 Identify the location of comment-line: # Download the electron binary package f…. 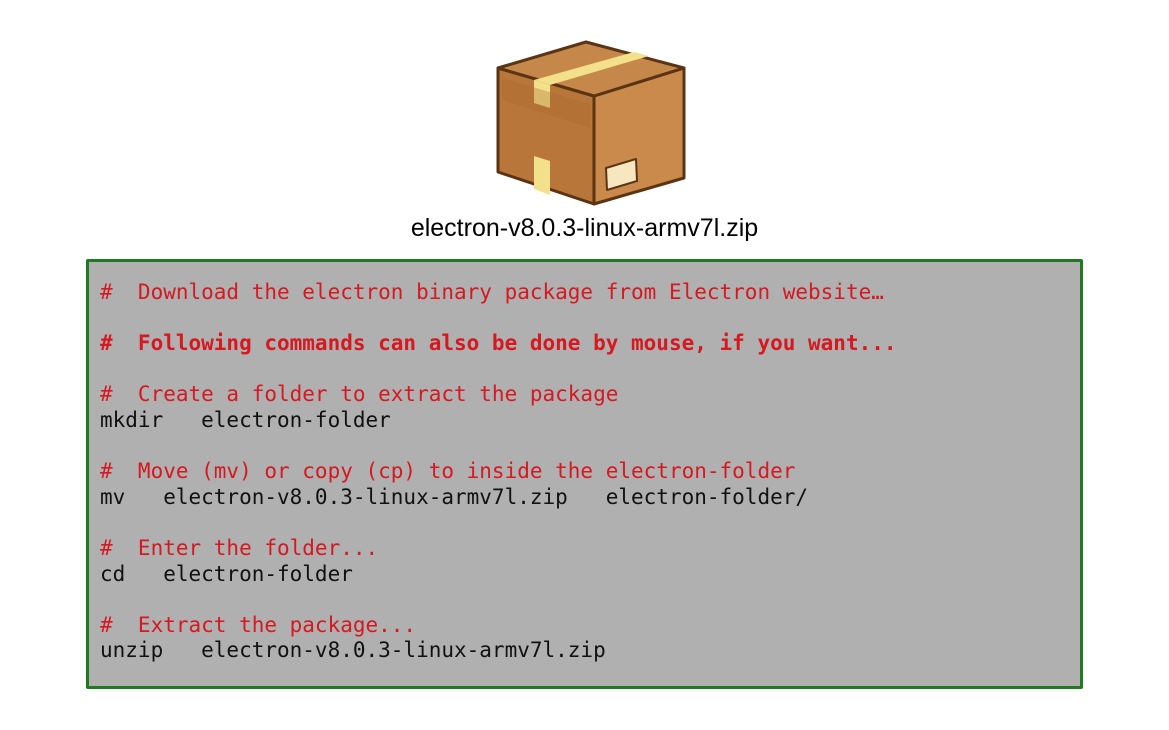
(492, 292).